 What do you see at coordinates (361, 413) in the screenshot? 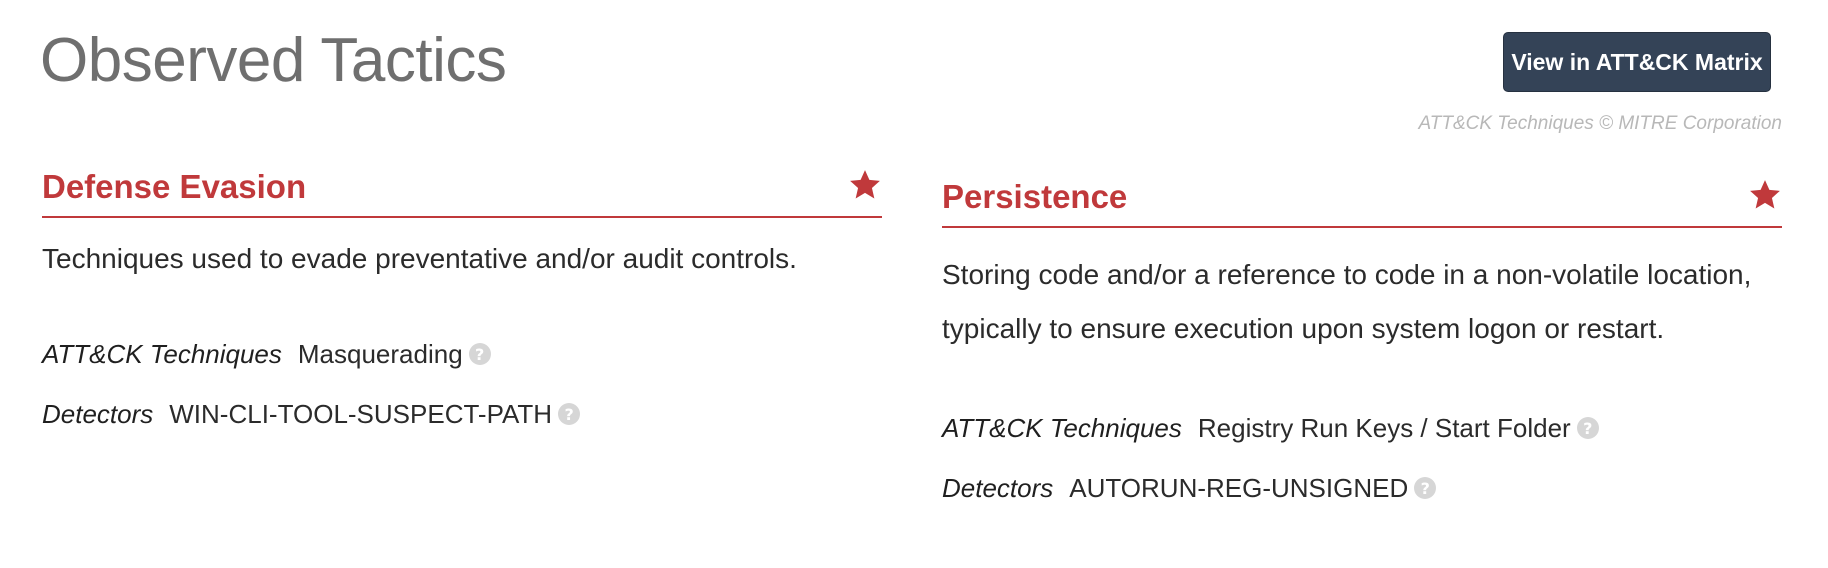
I see `detector-value: WIN-CLI-TOOL-SUSPECT-PATH` at bounding box center [361, 413].